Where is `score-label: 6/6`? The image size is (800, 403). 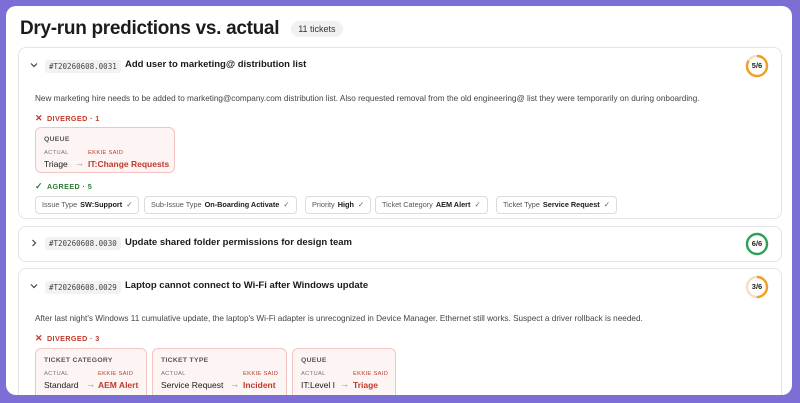 score-label: 6/6 is located at coordinates (757, 243).